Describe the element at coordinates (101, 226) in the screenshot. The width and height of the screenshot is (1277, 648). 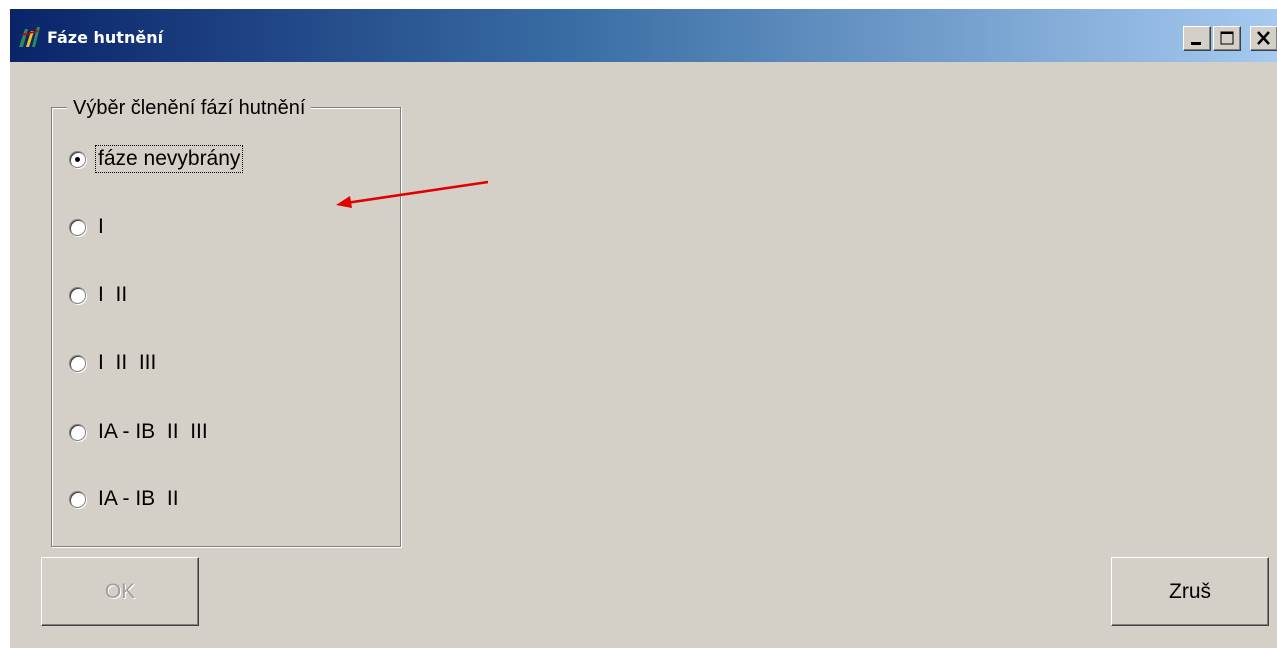
I see `radio-label: I` at that location.